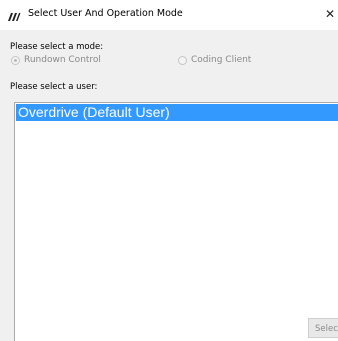 This screenshot has width=338, height=341. I want to click on radio-label: Rundown Control, so click(62, 60).